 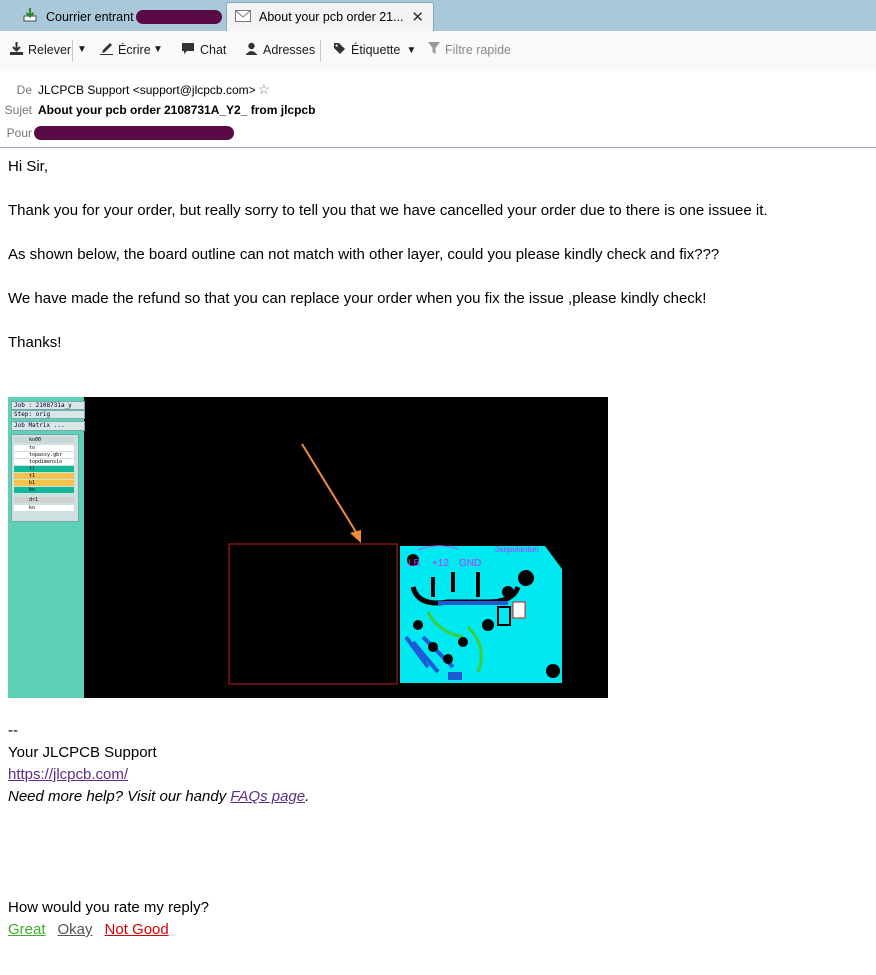 I want to click on person-icon, so click(x=251, y=50).